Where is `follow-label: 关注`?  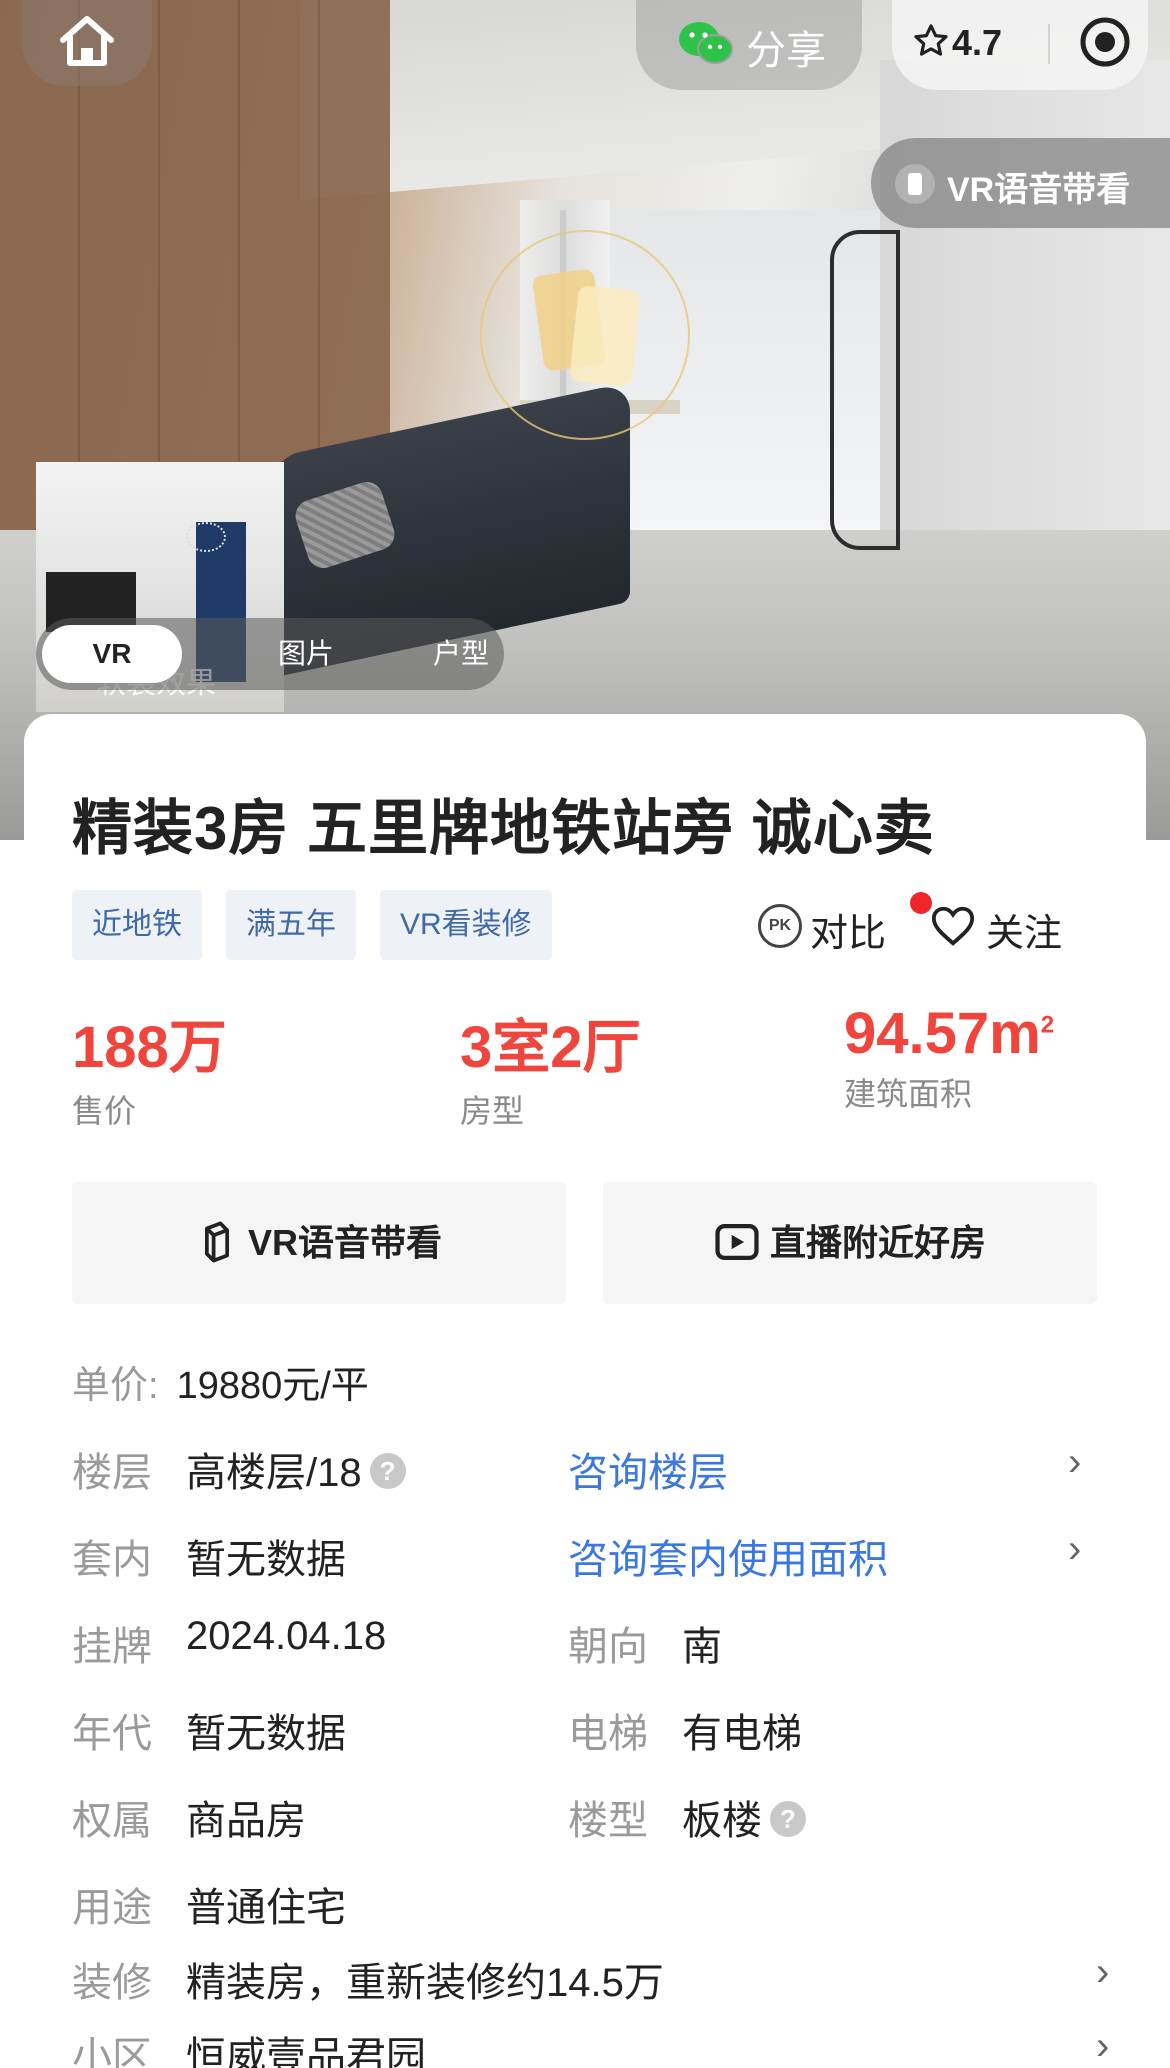 follow-label: 关注 is located at coordinates (1024, 934).